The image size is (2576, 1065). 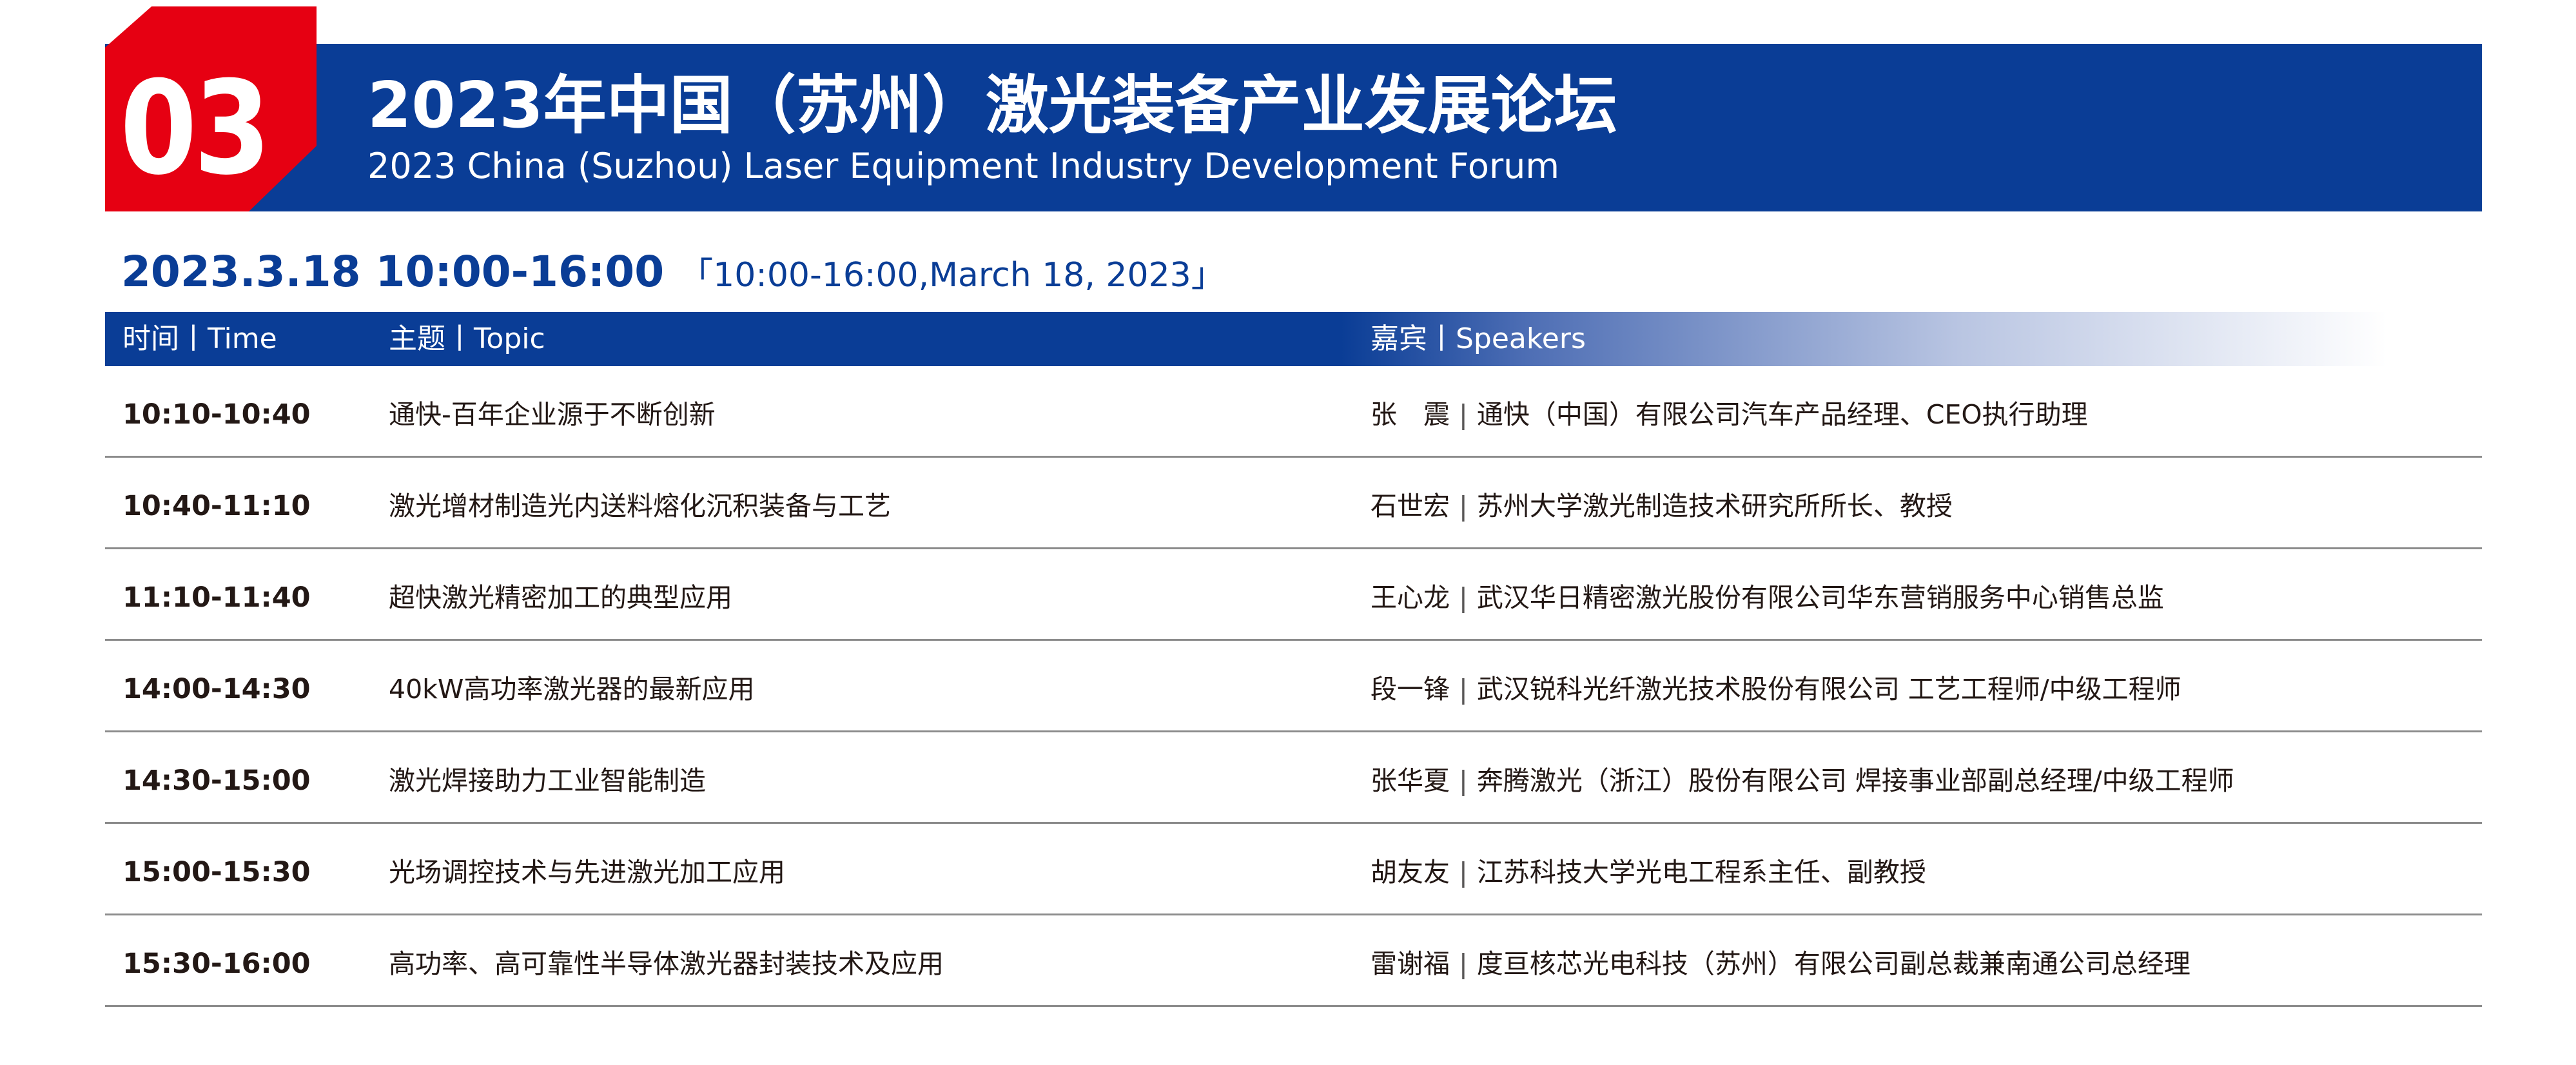 I want to click on session-topic: 超快激光精密加工的典型应用, so click(x=560, y=597).